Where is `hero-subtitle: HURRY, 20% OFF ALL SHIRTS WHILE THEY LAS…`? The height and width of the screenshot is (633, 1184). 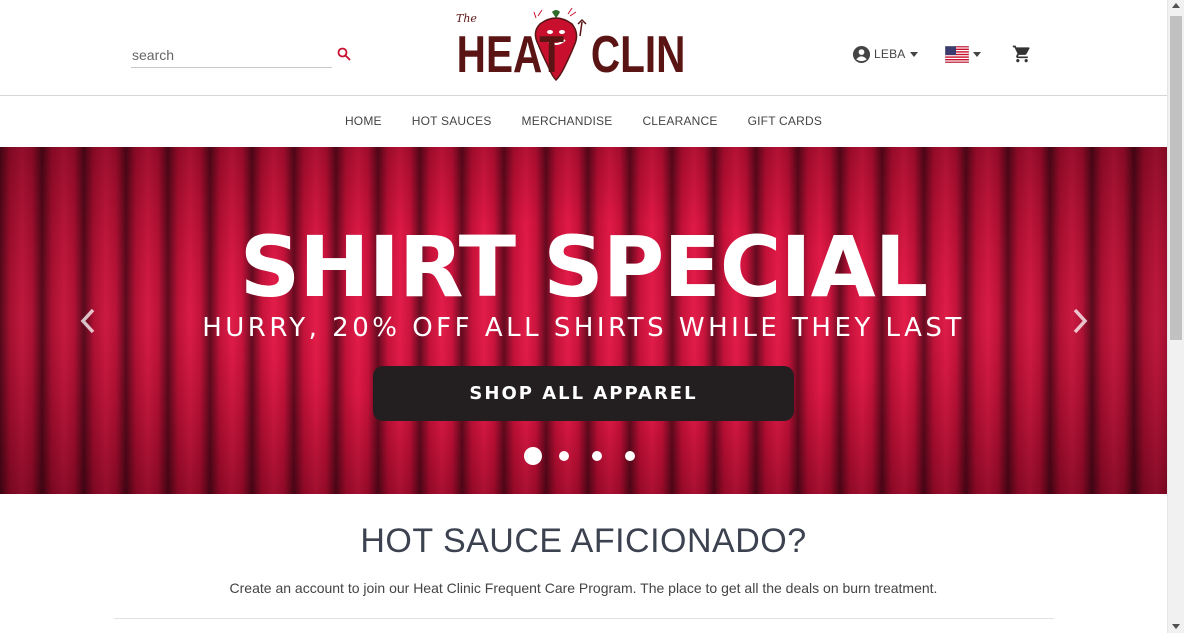 hero-subtitle: HURRY, 20% OFF ALL SHIRTS WHILE THEY LAS… is located at coordinates (583, 328).